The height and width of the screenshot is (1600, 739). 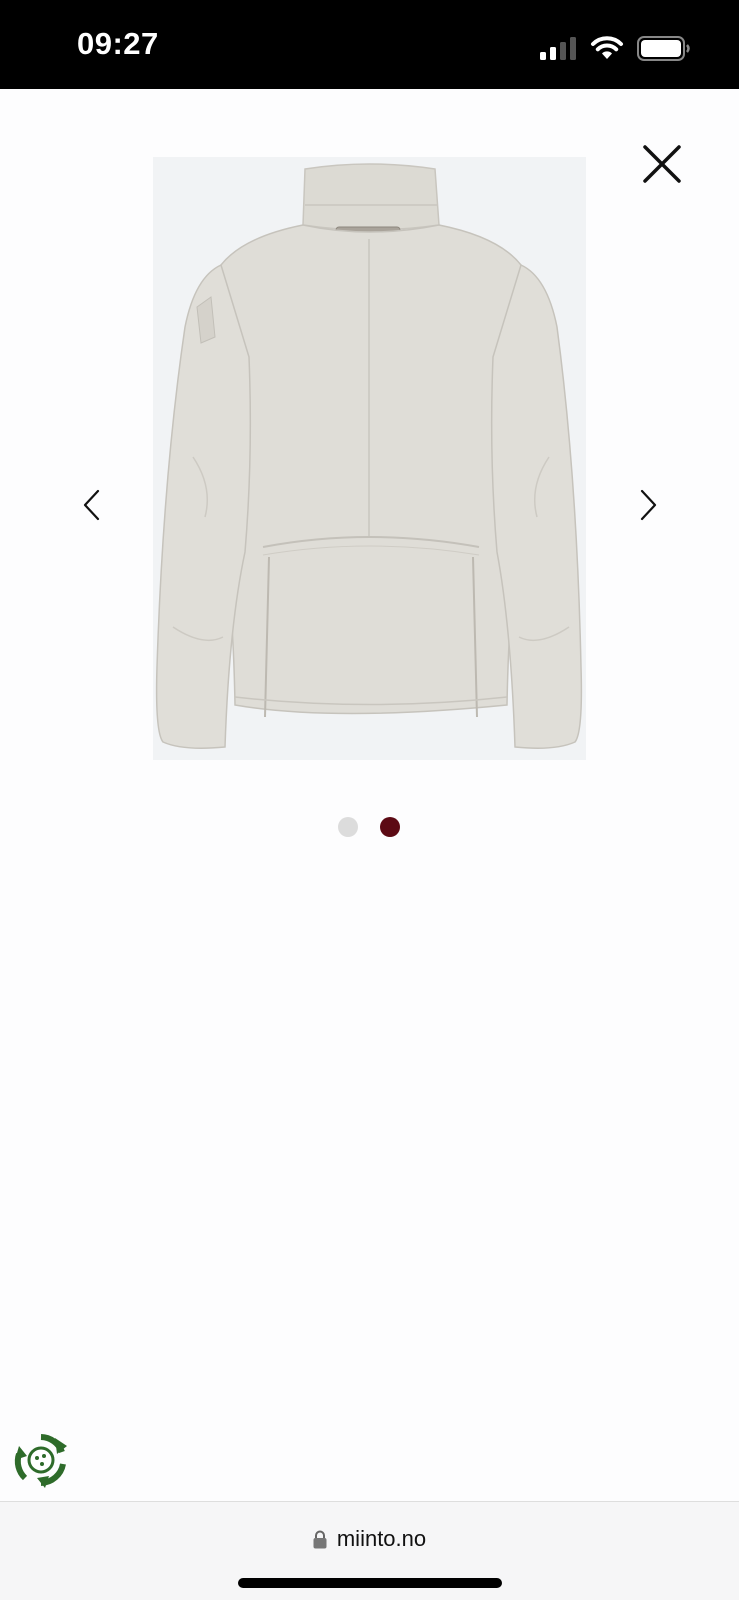 What do you see at coordinates (348, 827) in the screenshot?
I see `pagination-dot` at bounding box center [348, 827].